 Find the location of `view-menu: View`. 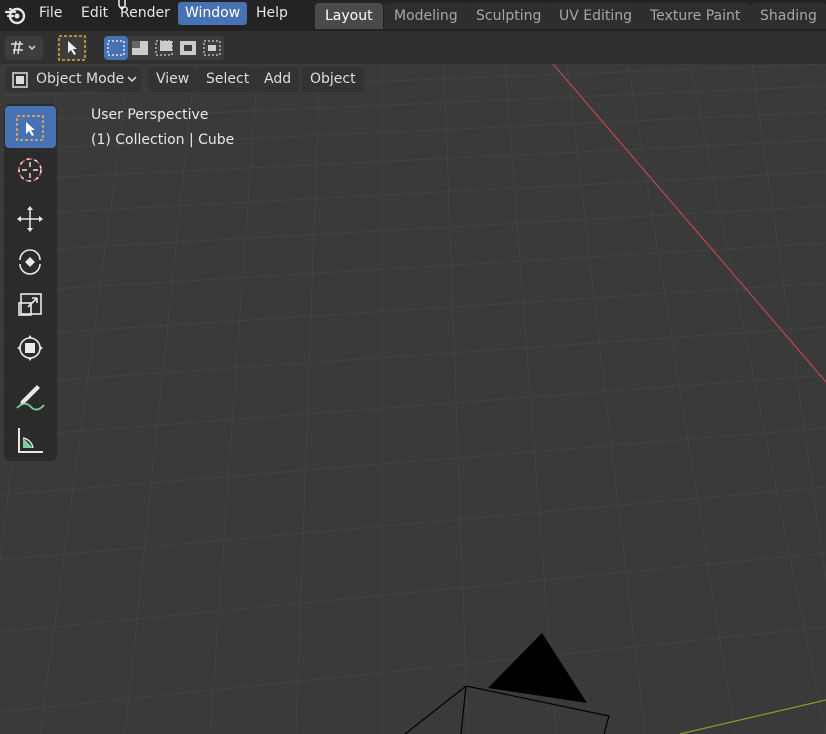

view-menu: View is located at coordinates (173, 79).